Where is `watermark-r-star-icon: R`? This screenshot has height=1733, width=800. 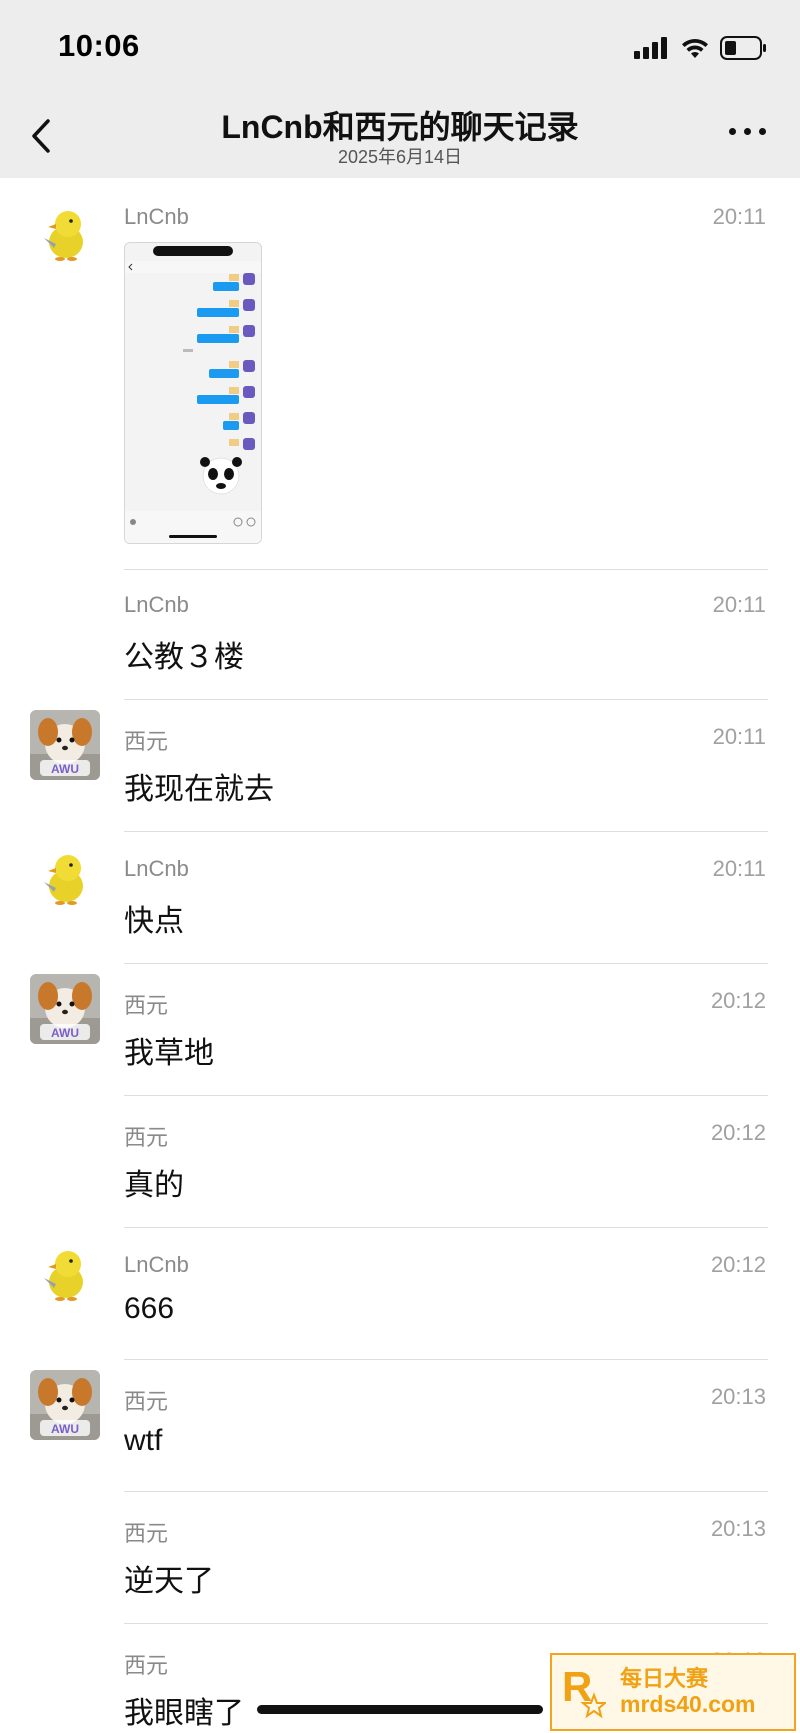
watermark-r-star-icon: R is located at coordinates (584, 1691).